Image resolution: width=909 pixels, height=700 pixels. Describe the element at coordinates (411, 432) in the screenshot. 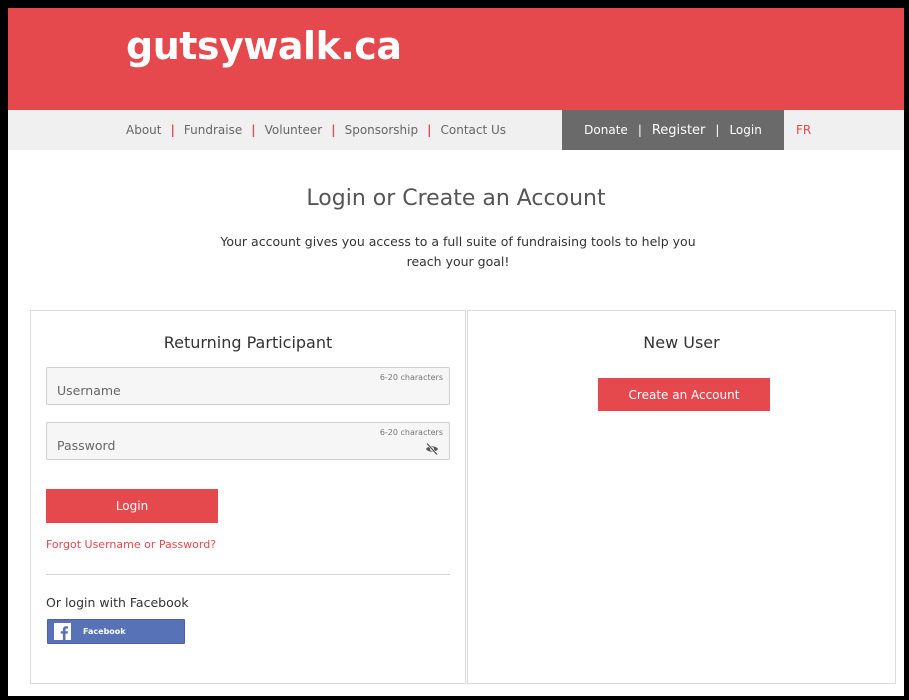

I see `password-hint: 6-20 characters` at that location.